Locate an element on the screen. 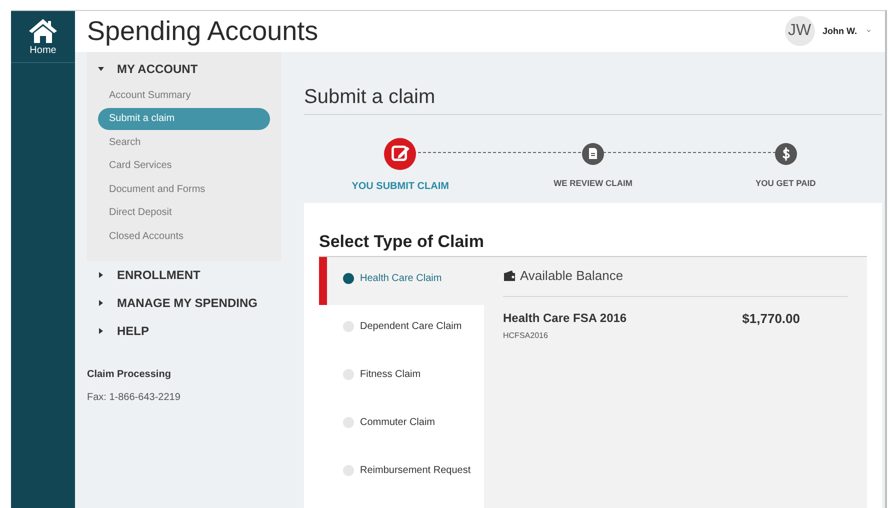 The height and width of the screenshot is (508, 893). nav-item: Account Summary is located at coordinates (184, 95).